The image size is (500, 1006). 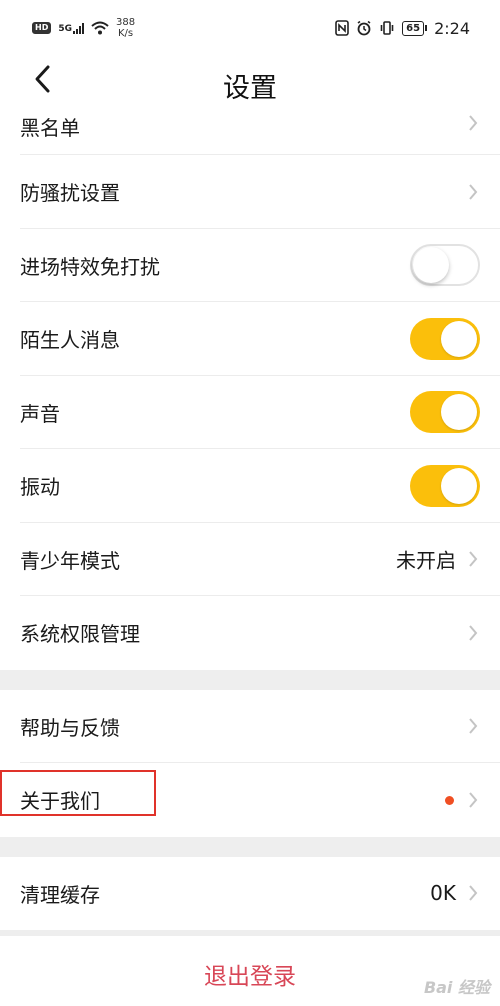 What do you see at coordinates (70, 727) in the screenshot?
I see `settings-item-label: 帮助与反馈` at bounding box center [70, 727].